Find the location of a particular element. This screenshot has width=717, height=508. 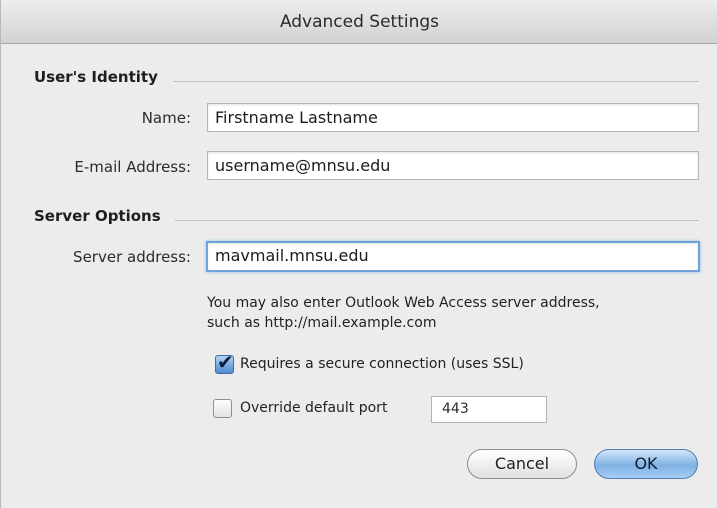

section-header-server: Server Options is located at coordinates (97, 216).